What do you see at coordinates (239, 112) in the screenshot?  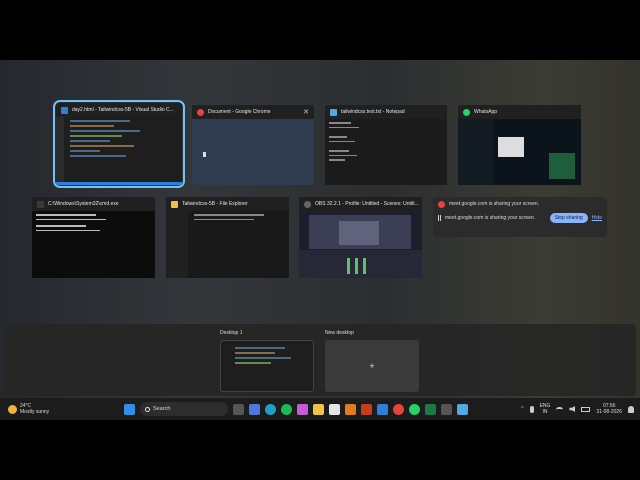 I see `window-title: Document - Google Chrome` at bounding box center [239, 112].